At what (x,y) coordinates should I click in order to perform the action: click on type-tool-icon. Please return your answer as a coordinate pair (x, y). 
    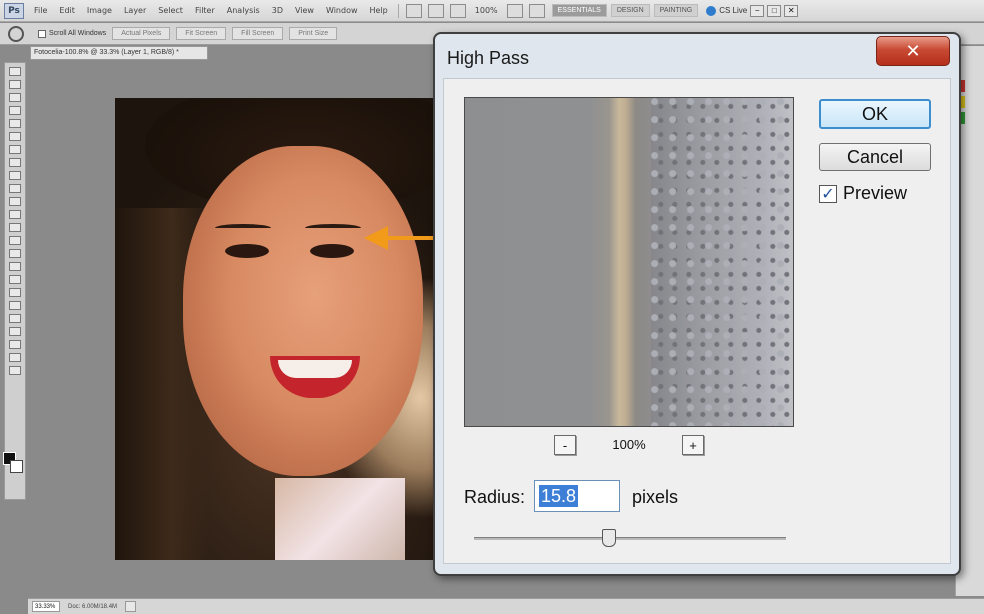
    Looking at the image, I should click on (15, 266).